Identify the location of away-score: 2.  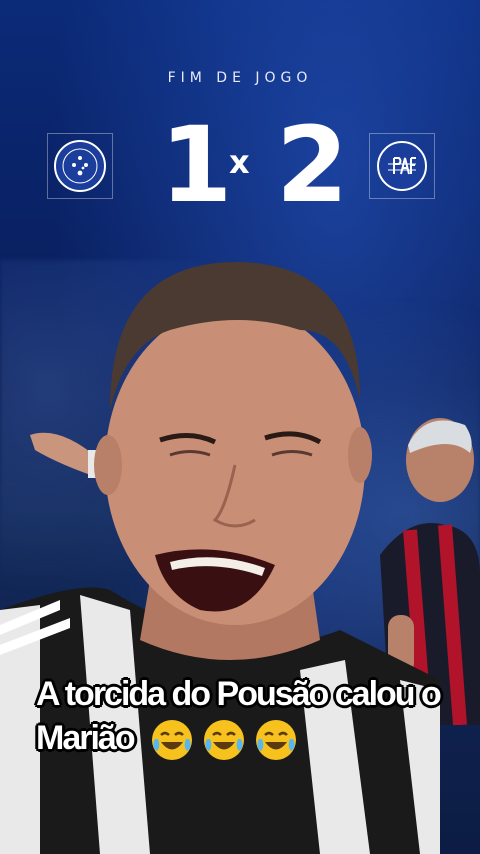
(312, 165).